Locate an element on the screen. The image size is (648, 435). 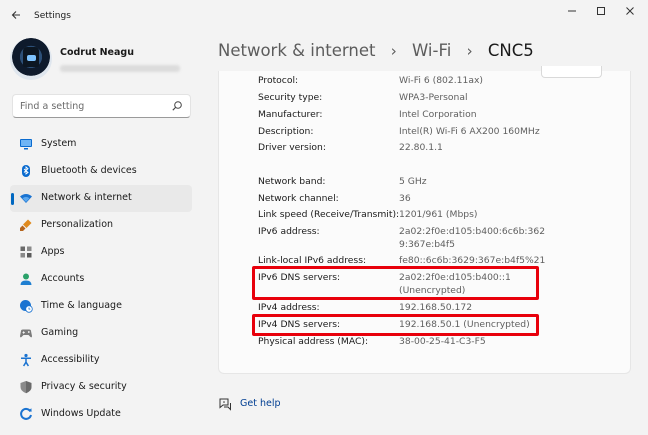
apps-icon is located at coordinates (26, 252).